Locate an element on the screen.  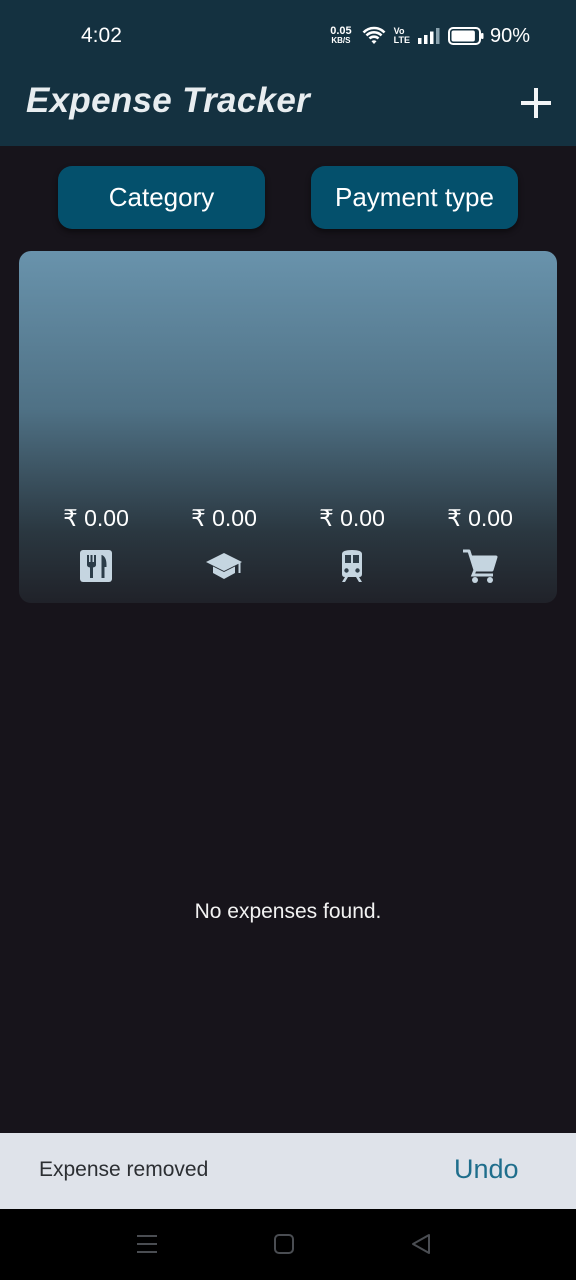
status-time: 4:02 is located at coordinates (101, 35).